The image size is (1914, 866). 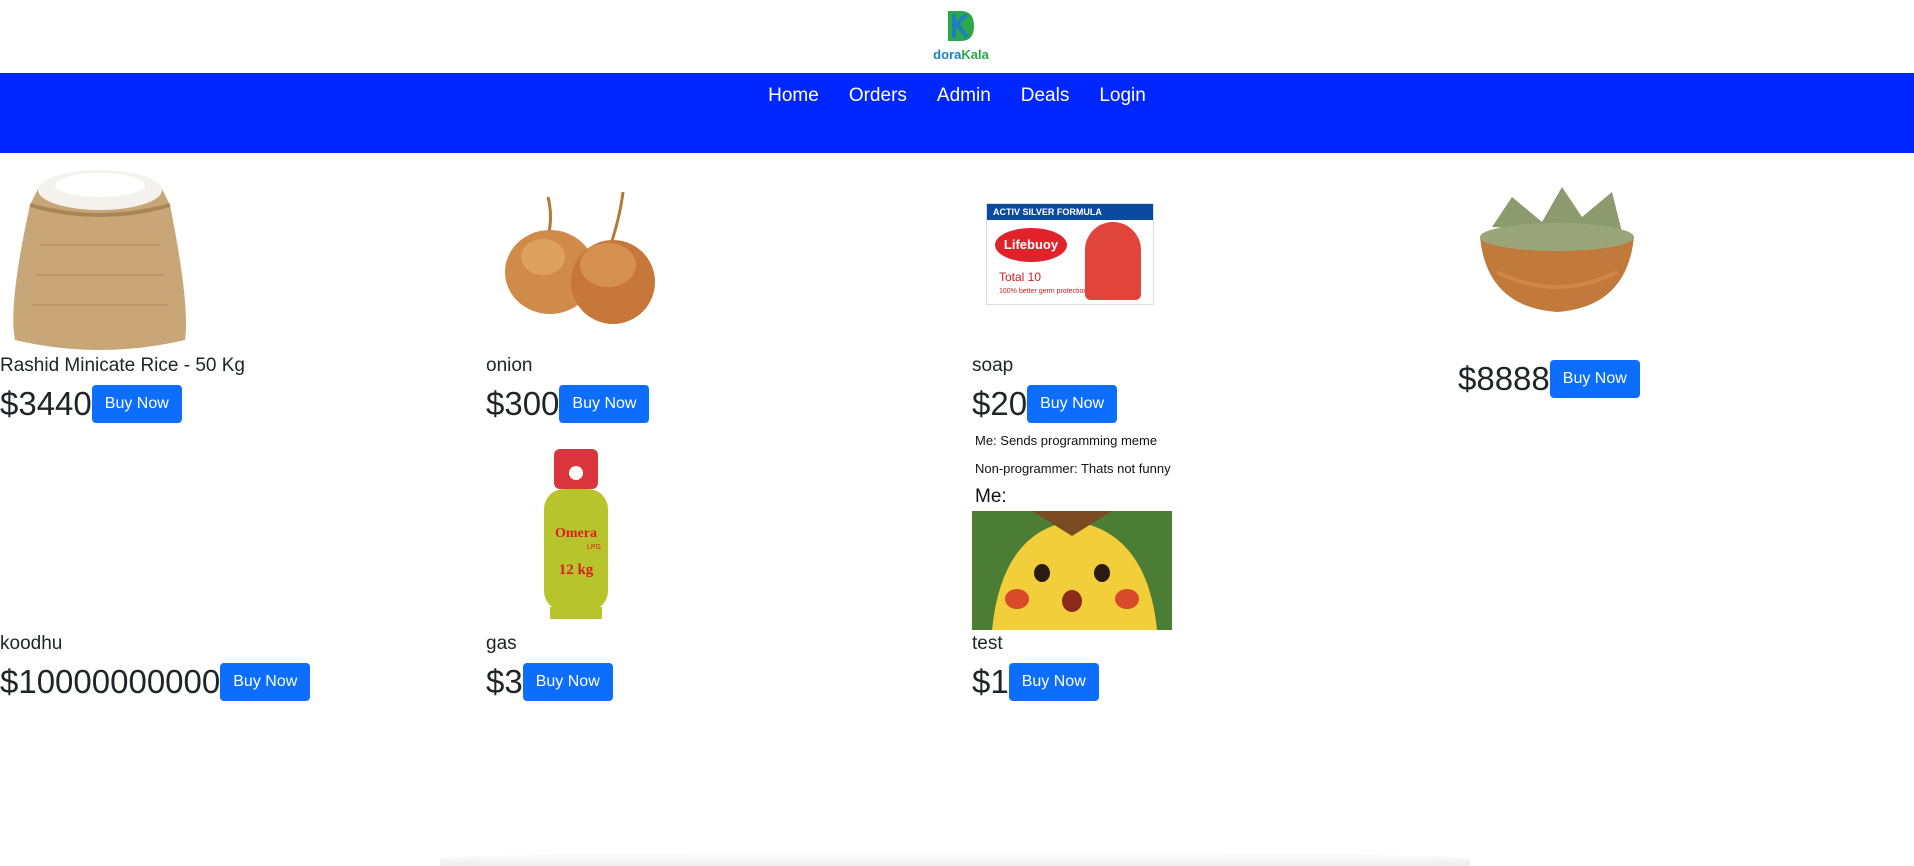 I want to click on product-price-row: $10000000000 Buy Now, so click(x=155, y=682).